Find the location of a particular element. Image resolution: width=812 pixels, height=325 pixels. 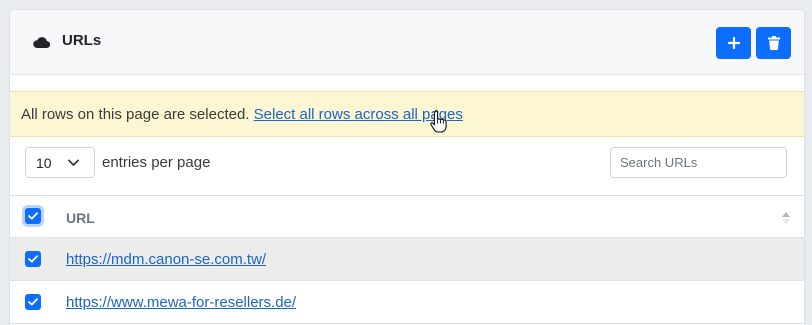

hand-pointer-icon is located at coordinates (438, 121).